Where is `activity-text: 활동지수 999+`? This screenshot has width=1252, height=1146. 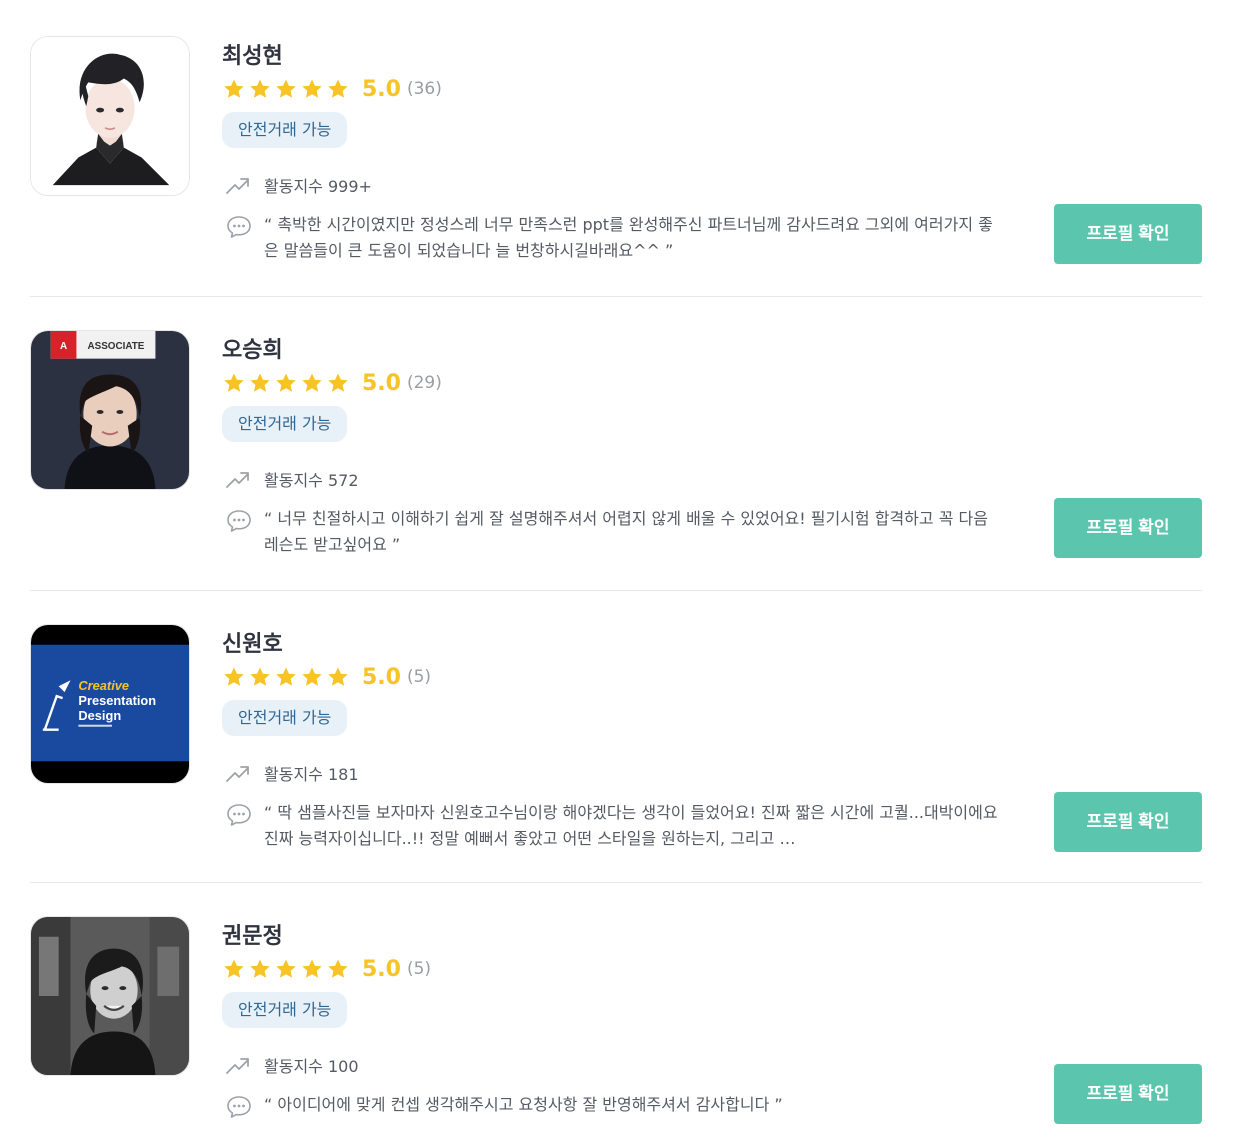
activity-text: 활동지수 999+ is located at coordinates (318, 186).